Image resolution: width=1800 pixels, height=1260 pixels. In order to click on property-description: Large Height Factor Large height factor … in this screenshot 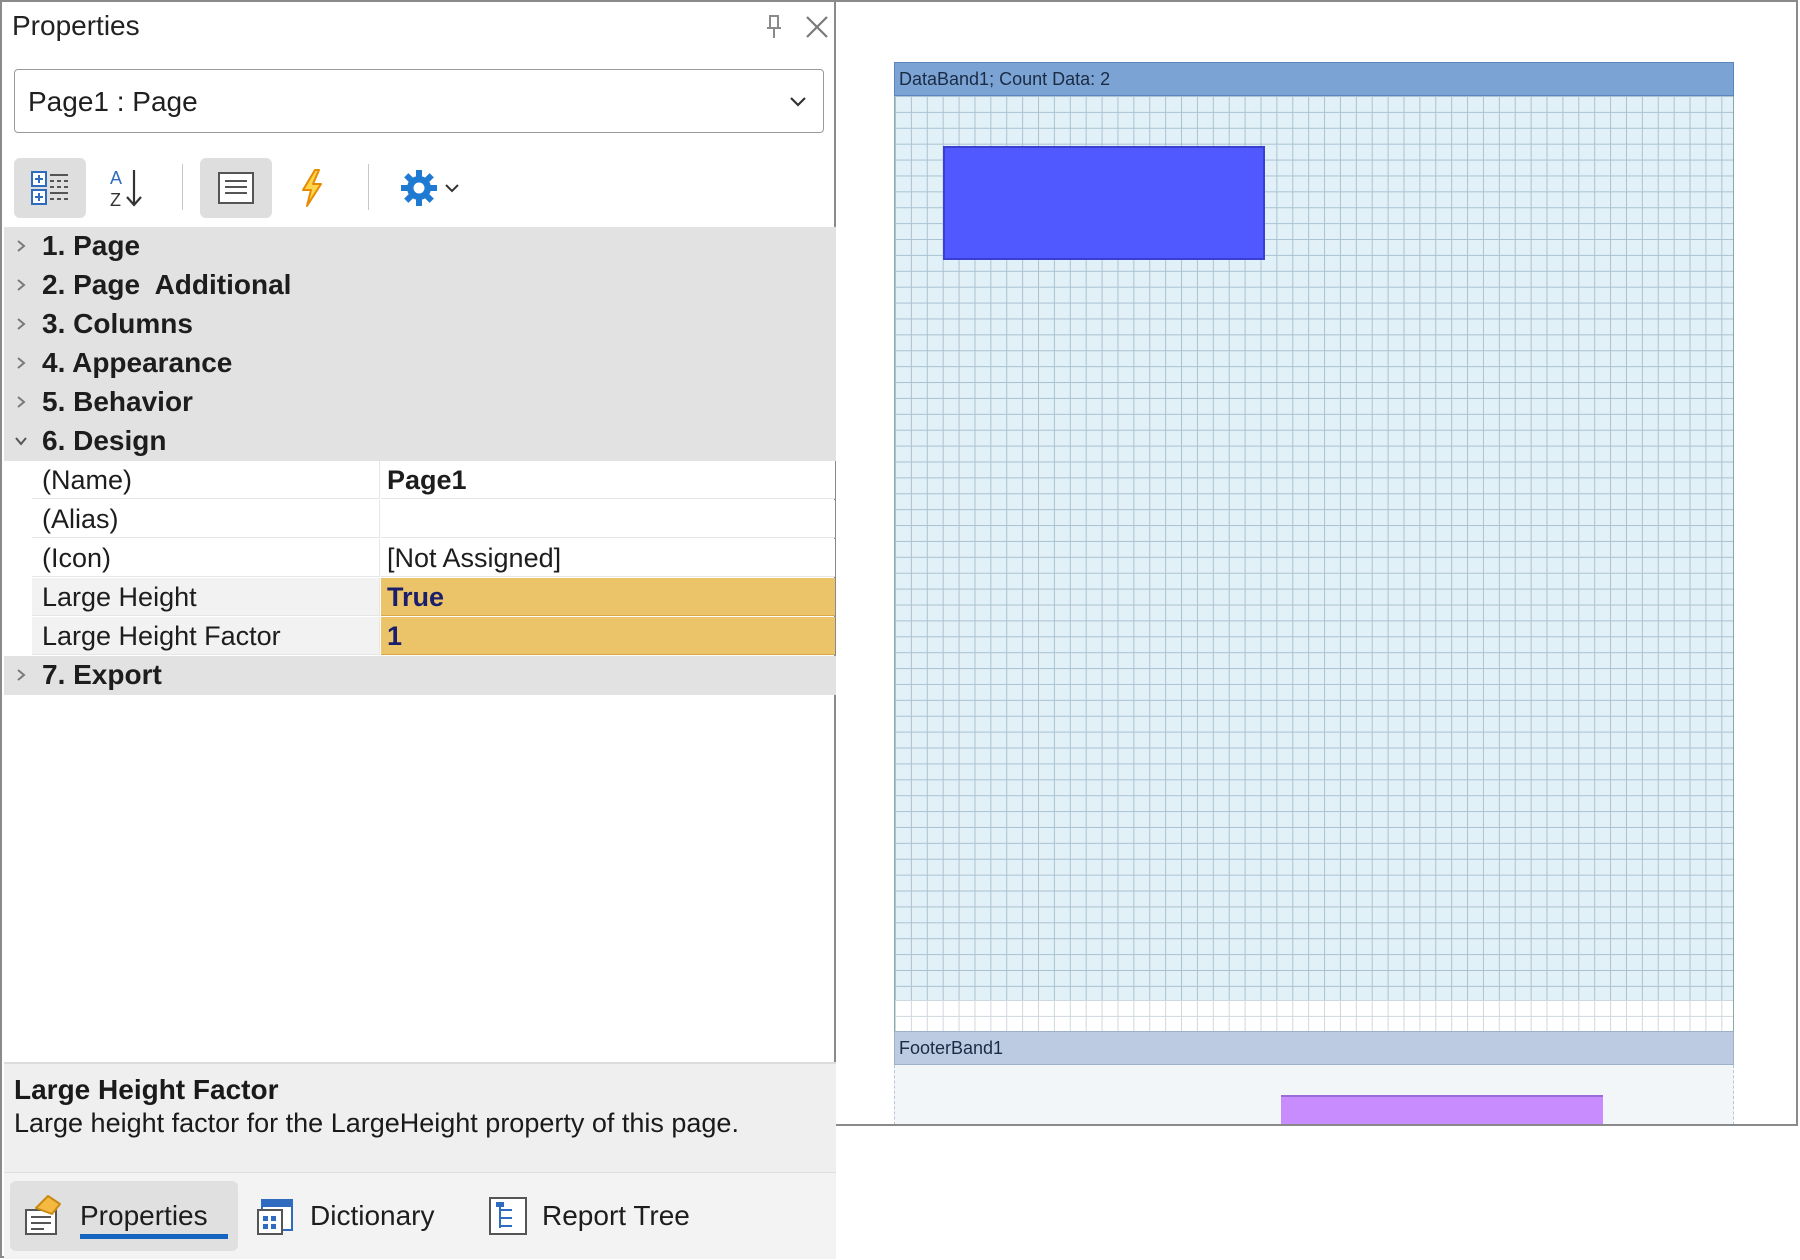, I will do `click(420, 1118)`.